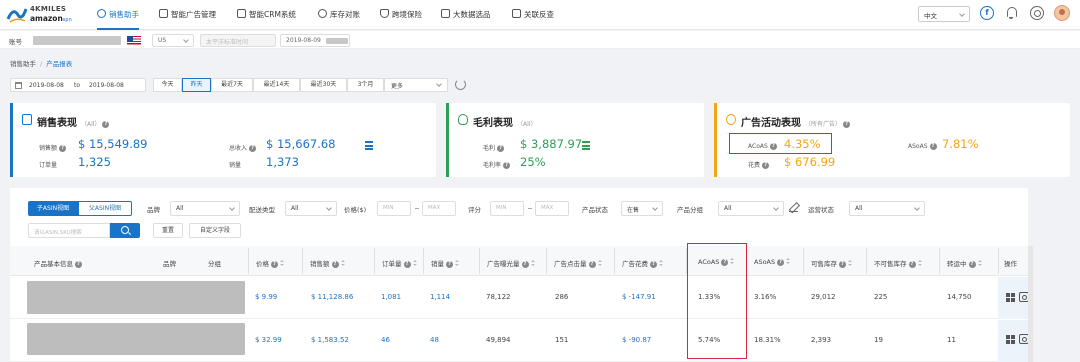  I want to click on shipping-type-label: 配送类型, so click(262, 210).